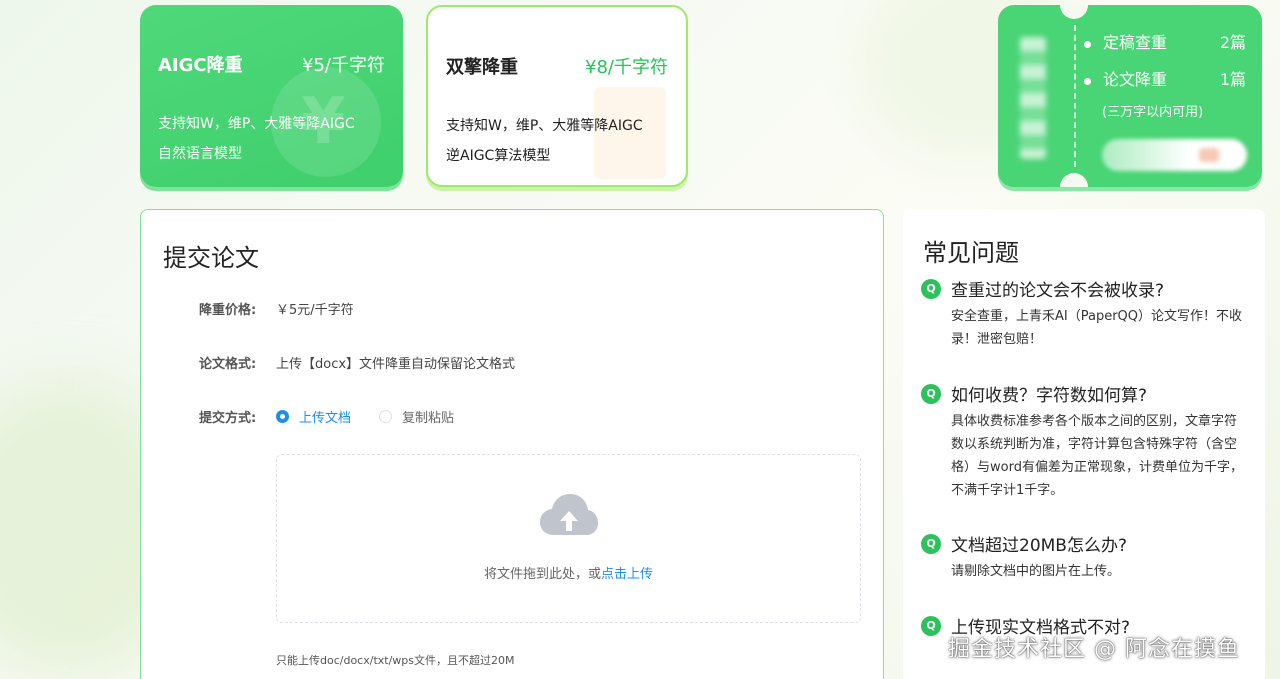 The image size is (1280, 679). I want to click on coupon-claim-button, so click(1174, 155).